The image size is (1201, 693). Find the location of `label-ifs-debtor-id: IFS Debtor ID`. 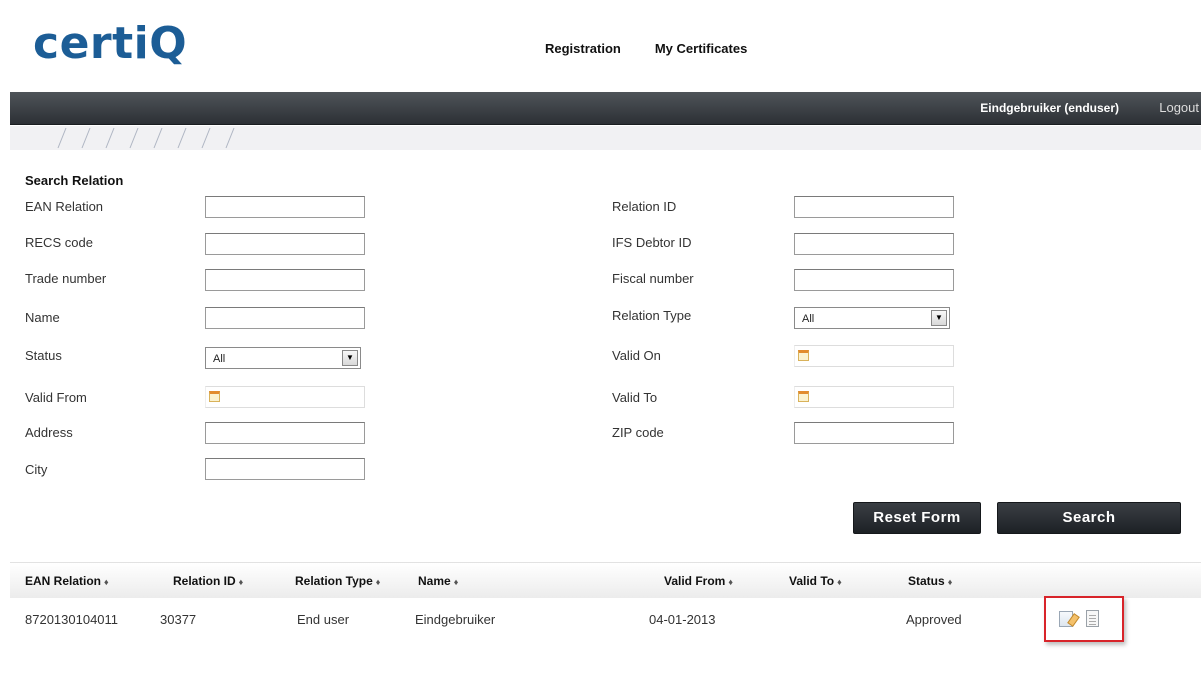

label-ifs-debtor-id: IFS Debtor ID is located at coordinates (652, 242).